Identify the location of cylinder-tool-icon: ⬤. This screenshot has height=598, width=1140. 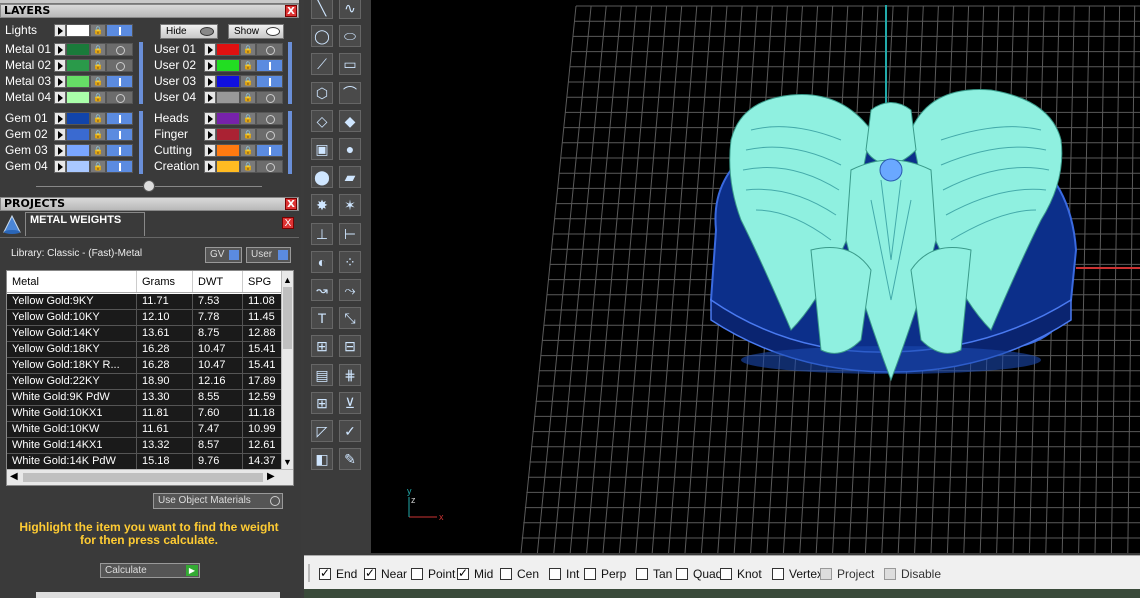
(322, 177).